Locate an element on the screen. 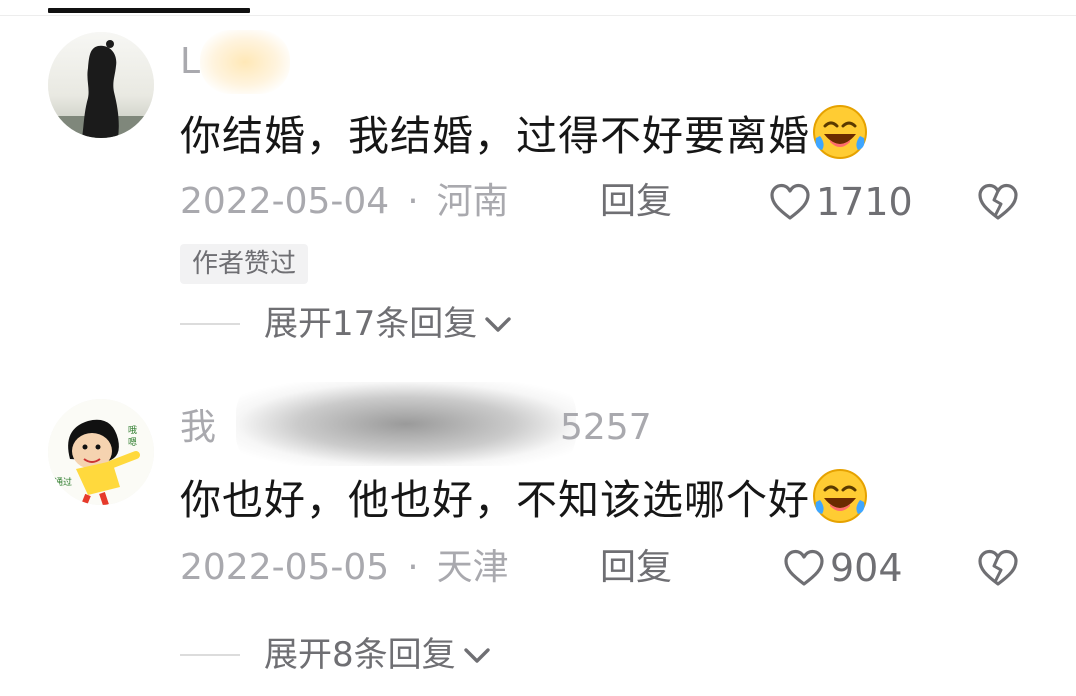 The width and height of the screenshot is (1076, 696). comment-username: L is located at coordinates (190, 62).